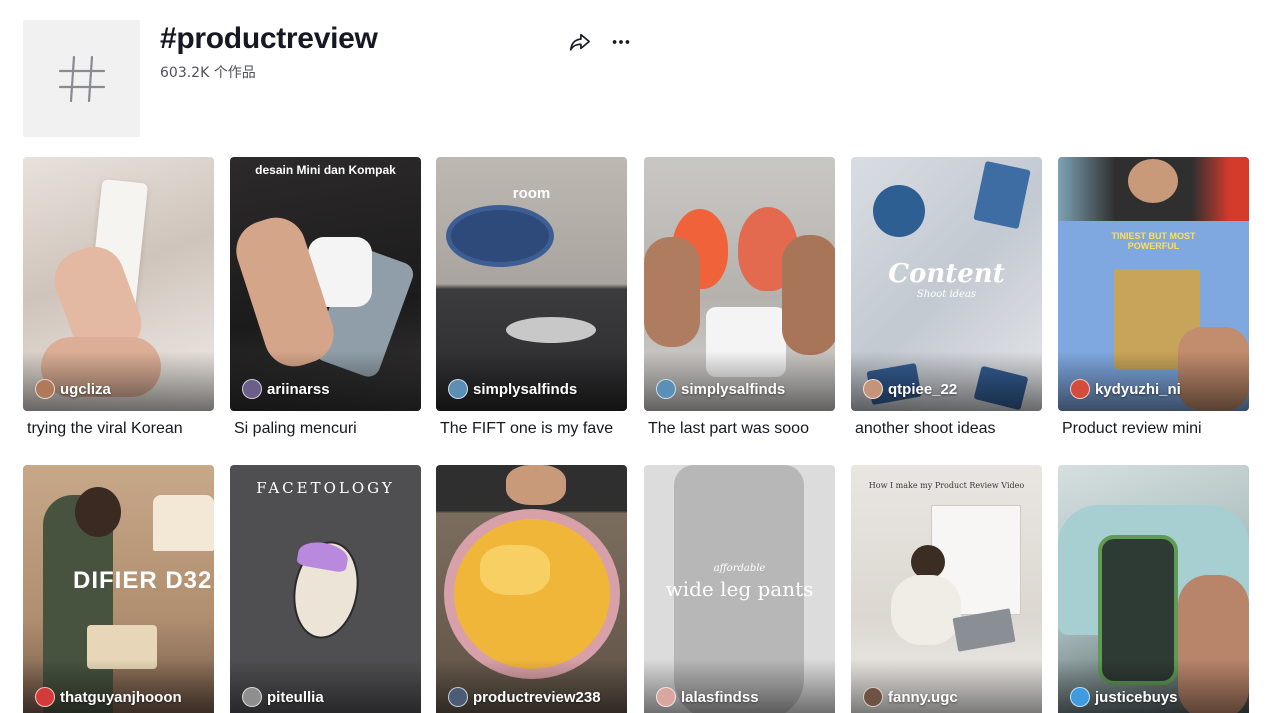 The width and height of the screenshot is (1267, 713). What do you see at coordinates (923, 389) in the screenshot?
I see `author-name: qtpiee_22` at bounding box center [923, 389].